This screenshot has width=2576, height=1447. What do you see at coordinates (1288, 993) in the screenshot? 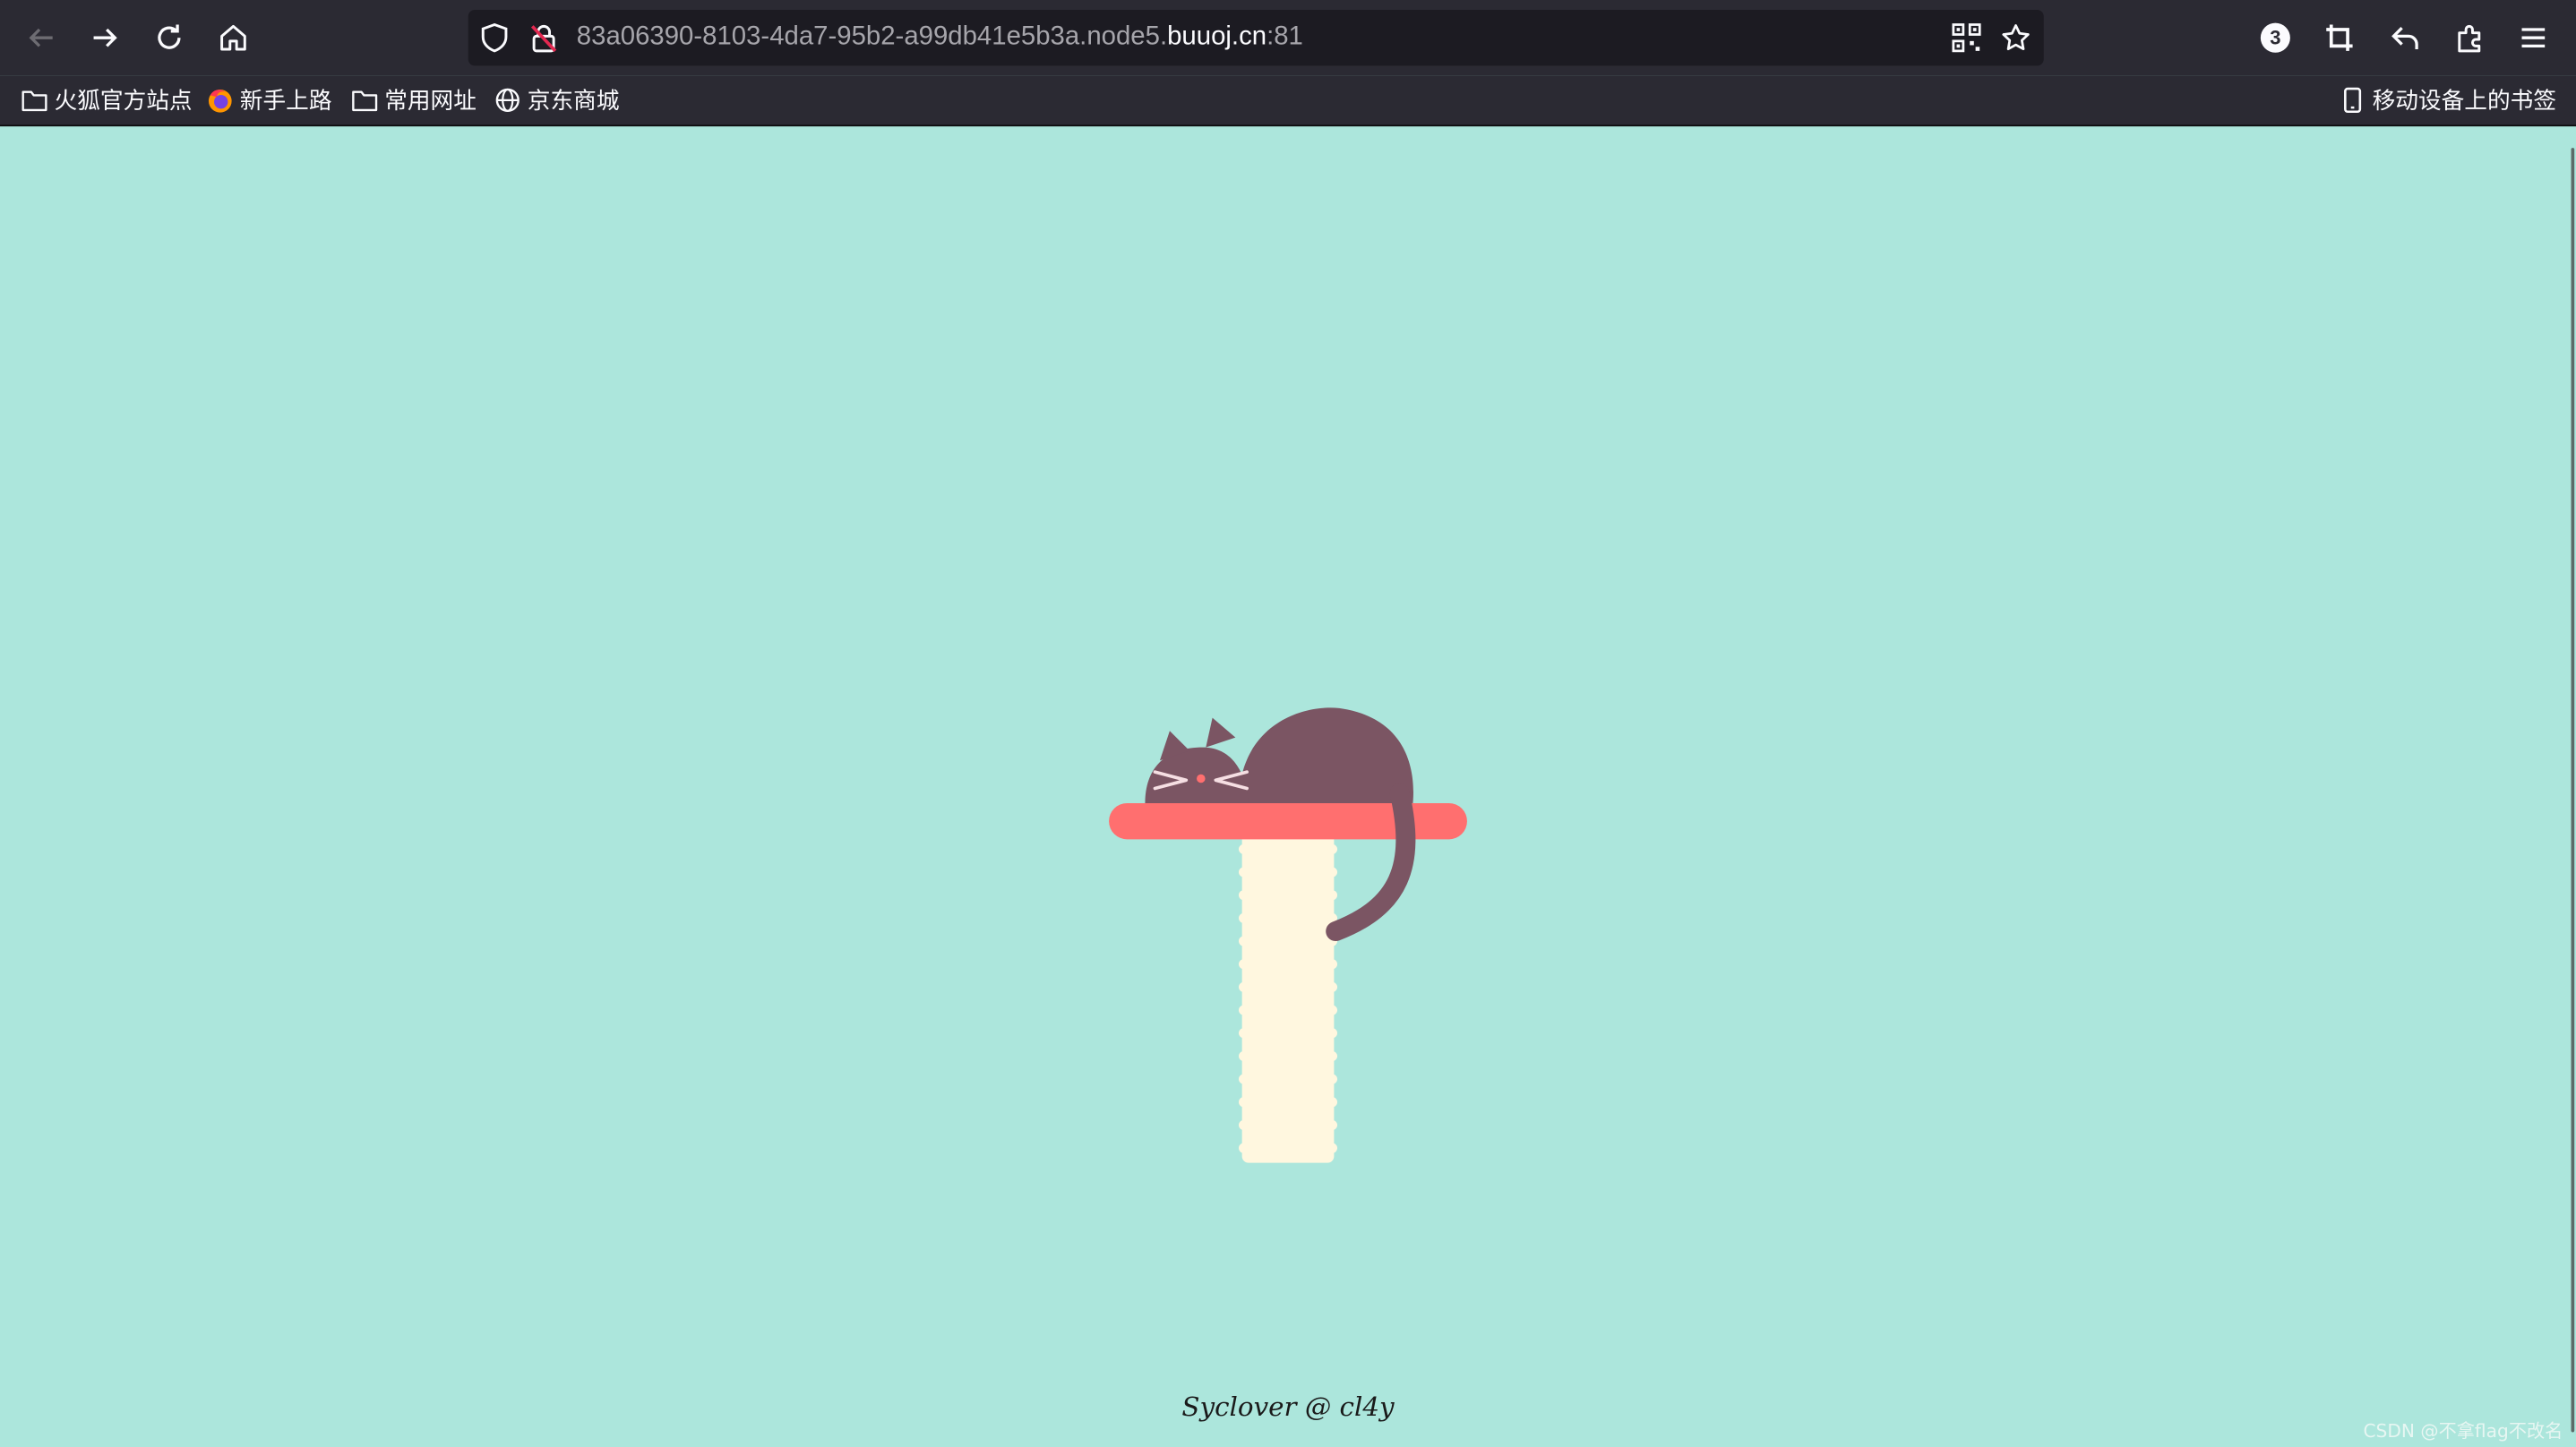
I see `scratching-post` at bounding box center [1288, 993].